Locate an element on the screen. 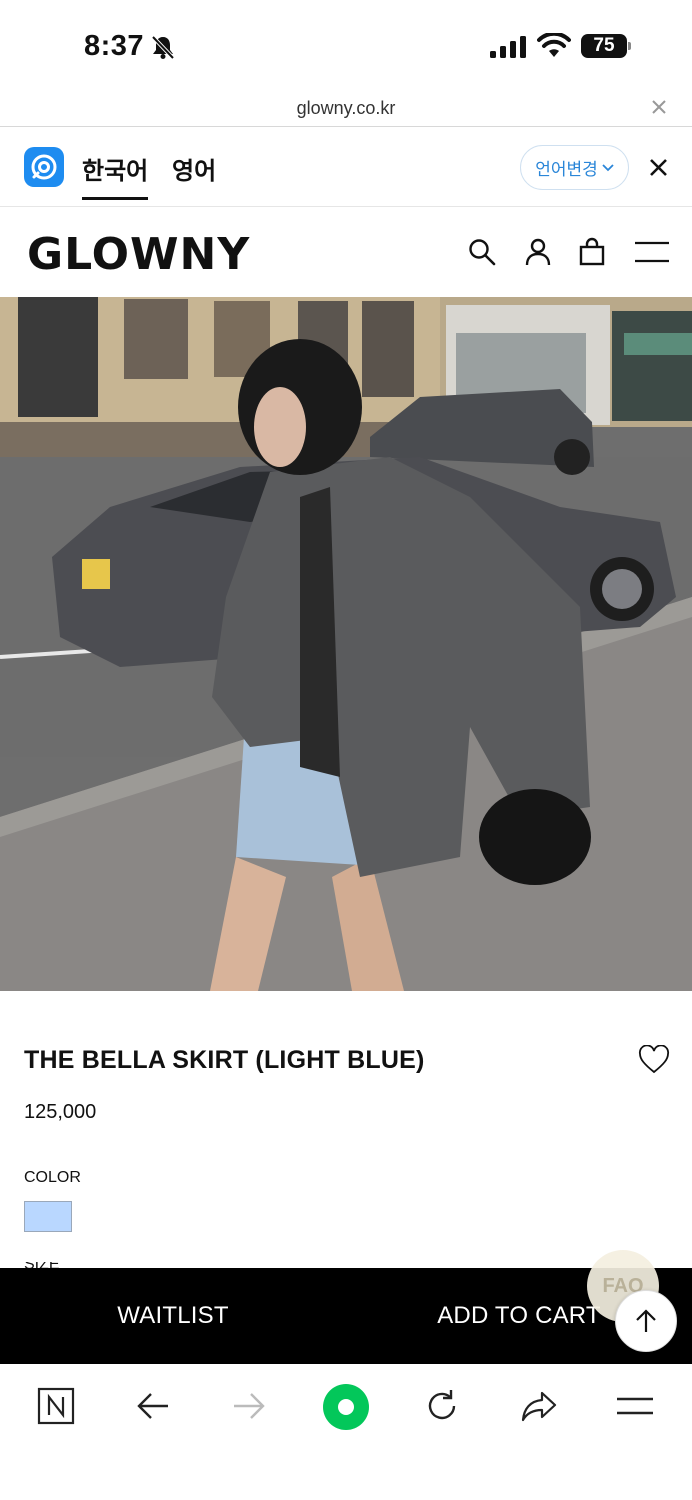 This screenshot has width=692, height=1500. url-bar: glowny.co.kr is located at coordinates (346, 109).